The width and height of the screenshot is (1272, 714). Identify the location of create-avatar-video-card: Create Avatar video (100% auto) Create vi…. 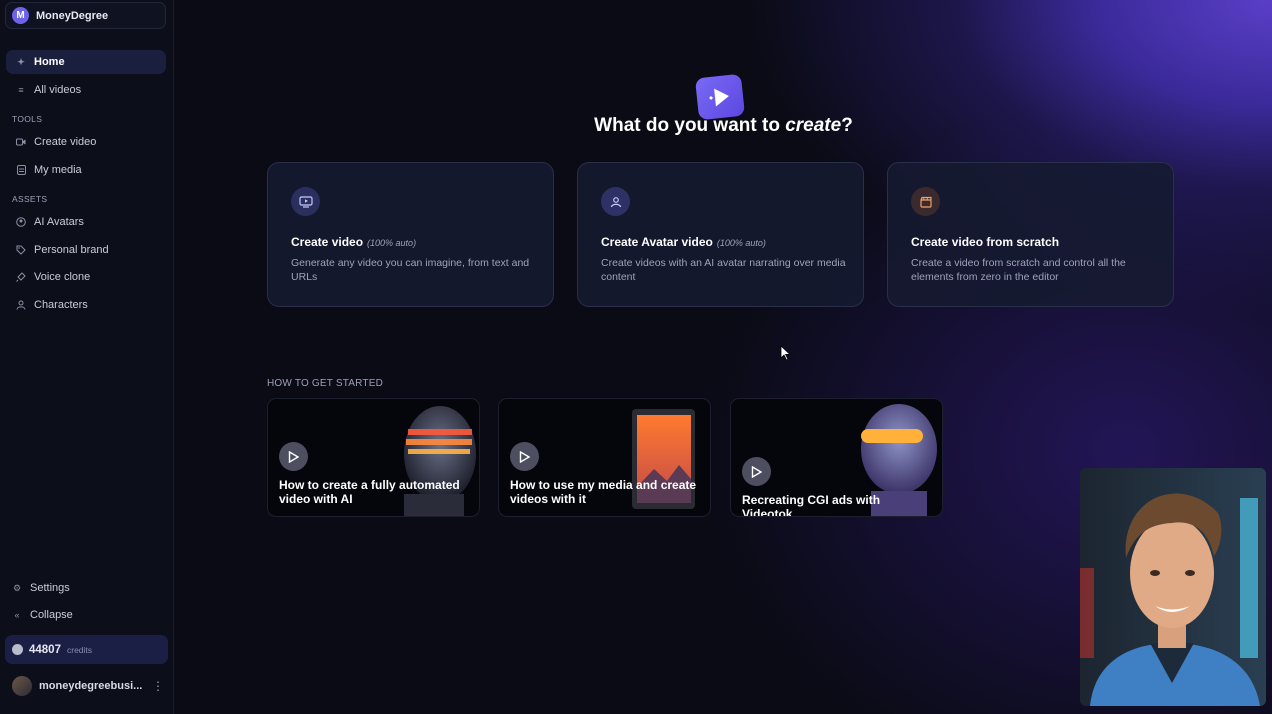
(720, 234).